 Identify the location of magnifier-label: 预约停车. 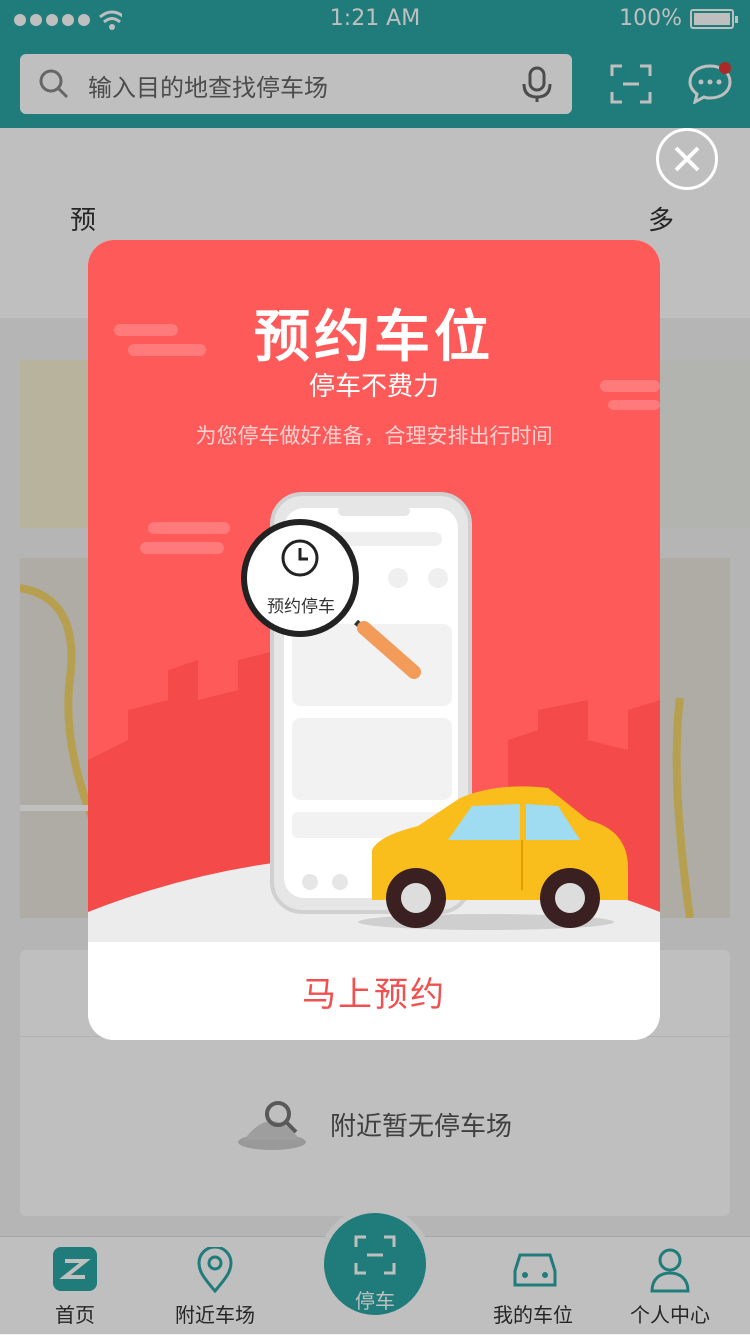
(301, 607).